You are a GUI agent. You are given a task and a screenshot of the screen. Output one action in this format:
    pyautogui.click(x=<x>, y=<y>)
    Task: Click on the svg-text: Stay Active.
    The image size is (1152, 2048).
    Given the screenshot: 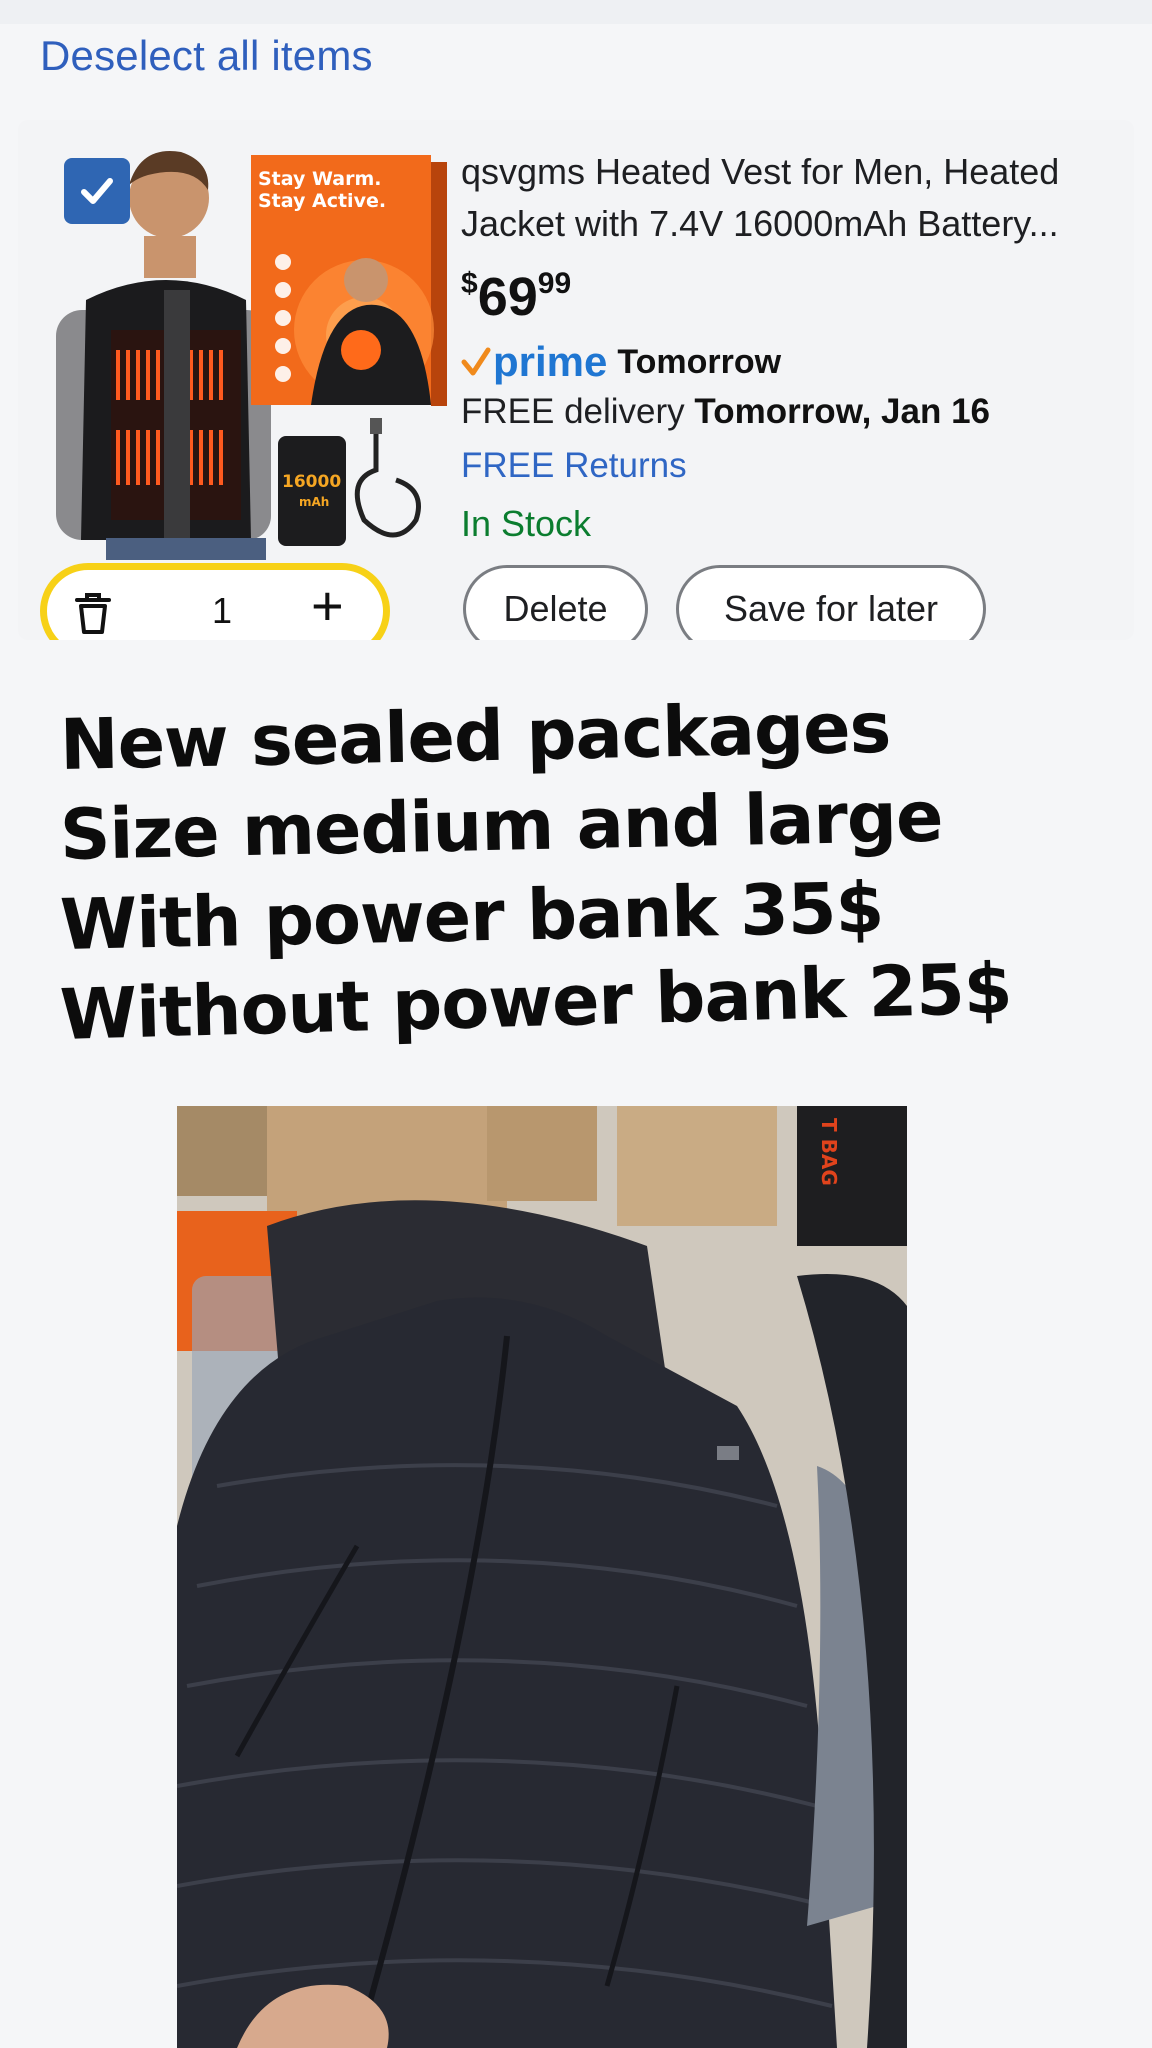 What is the action you would take?
    pyautogui.click(x=322, y=201)
    